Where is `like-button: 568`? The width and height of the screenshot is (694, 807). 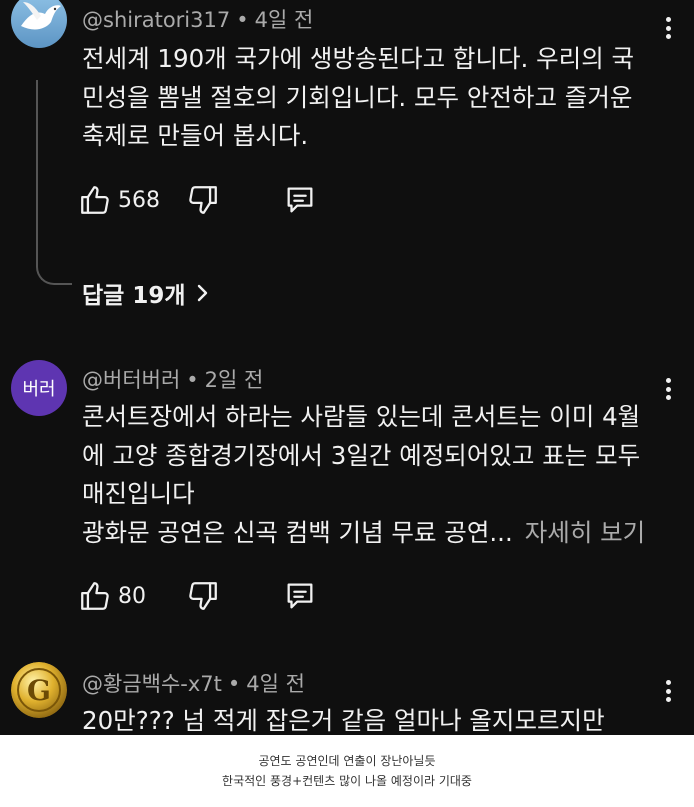 like-button: 568 is located at coordinates (119, 200).